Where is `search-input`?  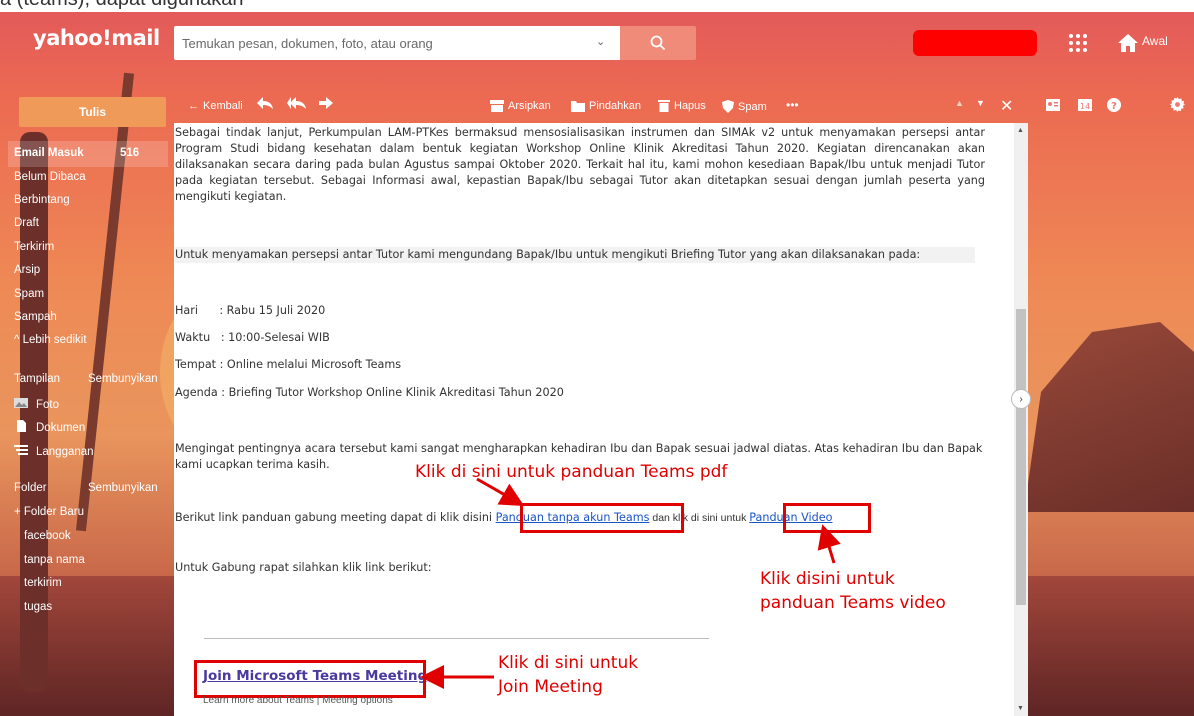
search-input is located at coordinates (387, 43).